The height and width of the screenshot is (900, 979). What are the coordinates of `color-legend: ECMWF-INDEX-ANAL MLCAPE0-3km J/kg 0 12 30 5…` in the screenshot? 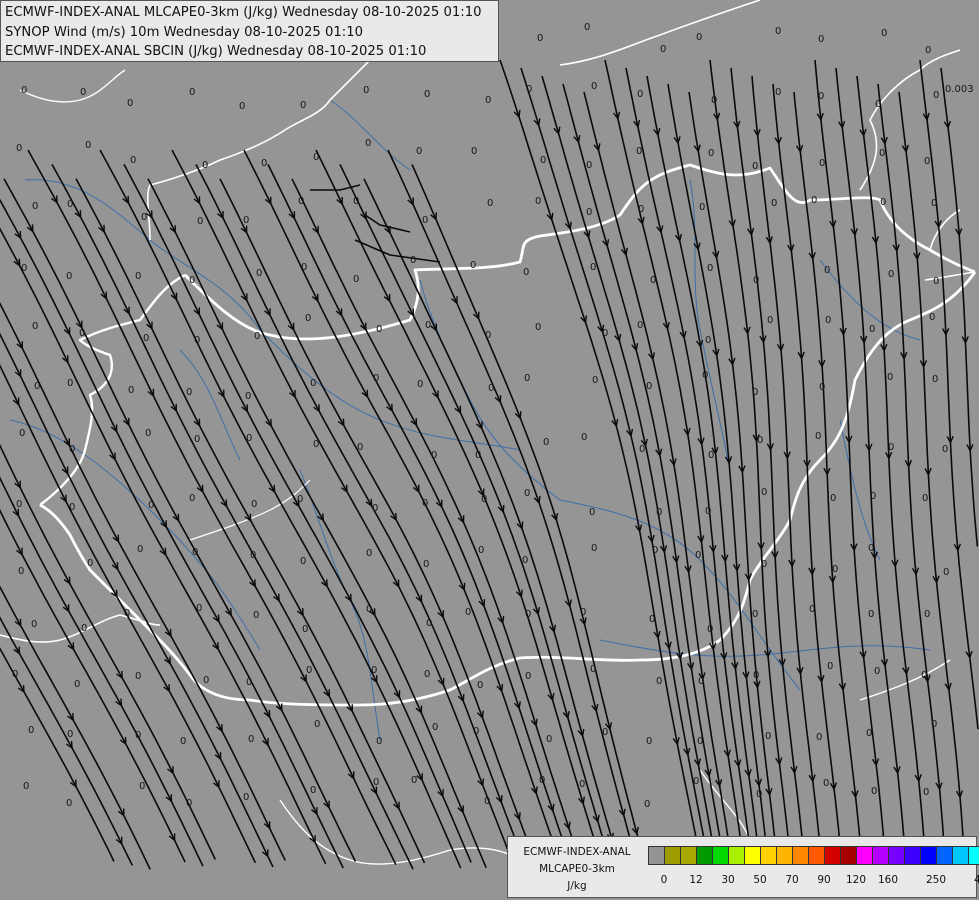 It's located at (743, 867).